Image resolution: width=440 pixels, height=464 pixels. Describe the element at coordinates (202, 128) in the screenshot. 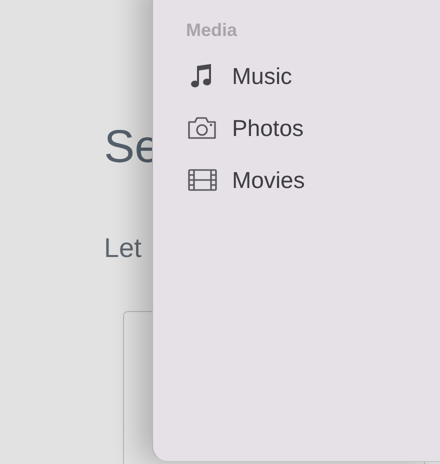

I see `camera-icon` at that location.